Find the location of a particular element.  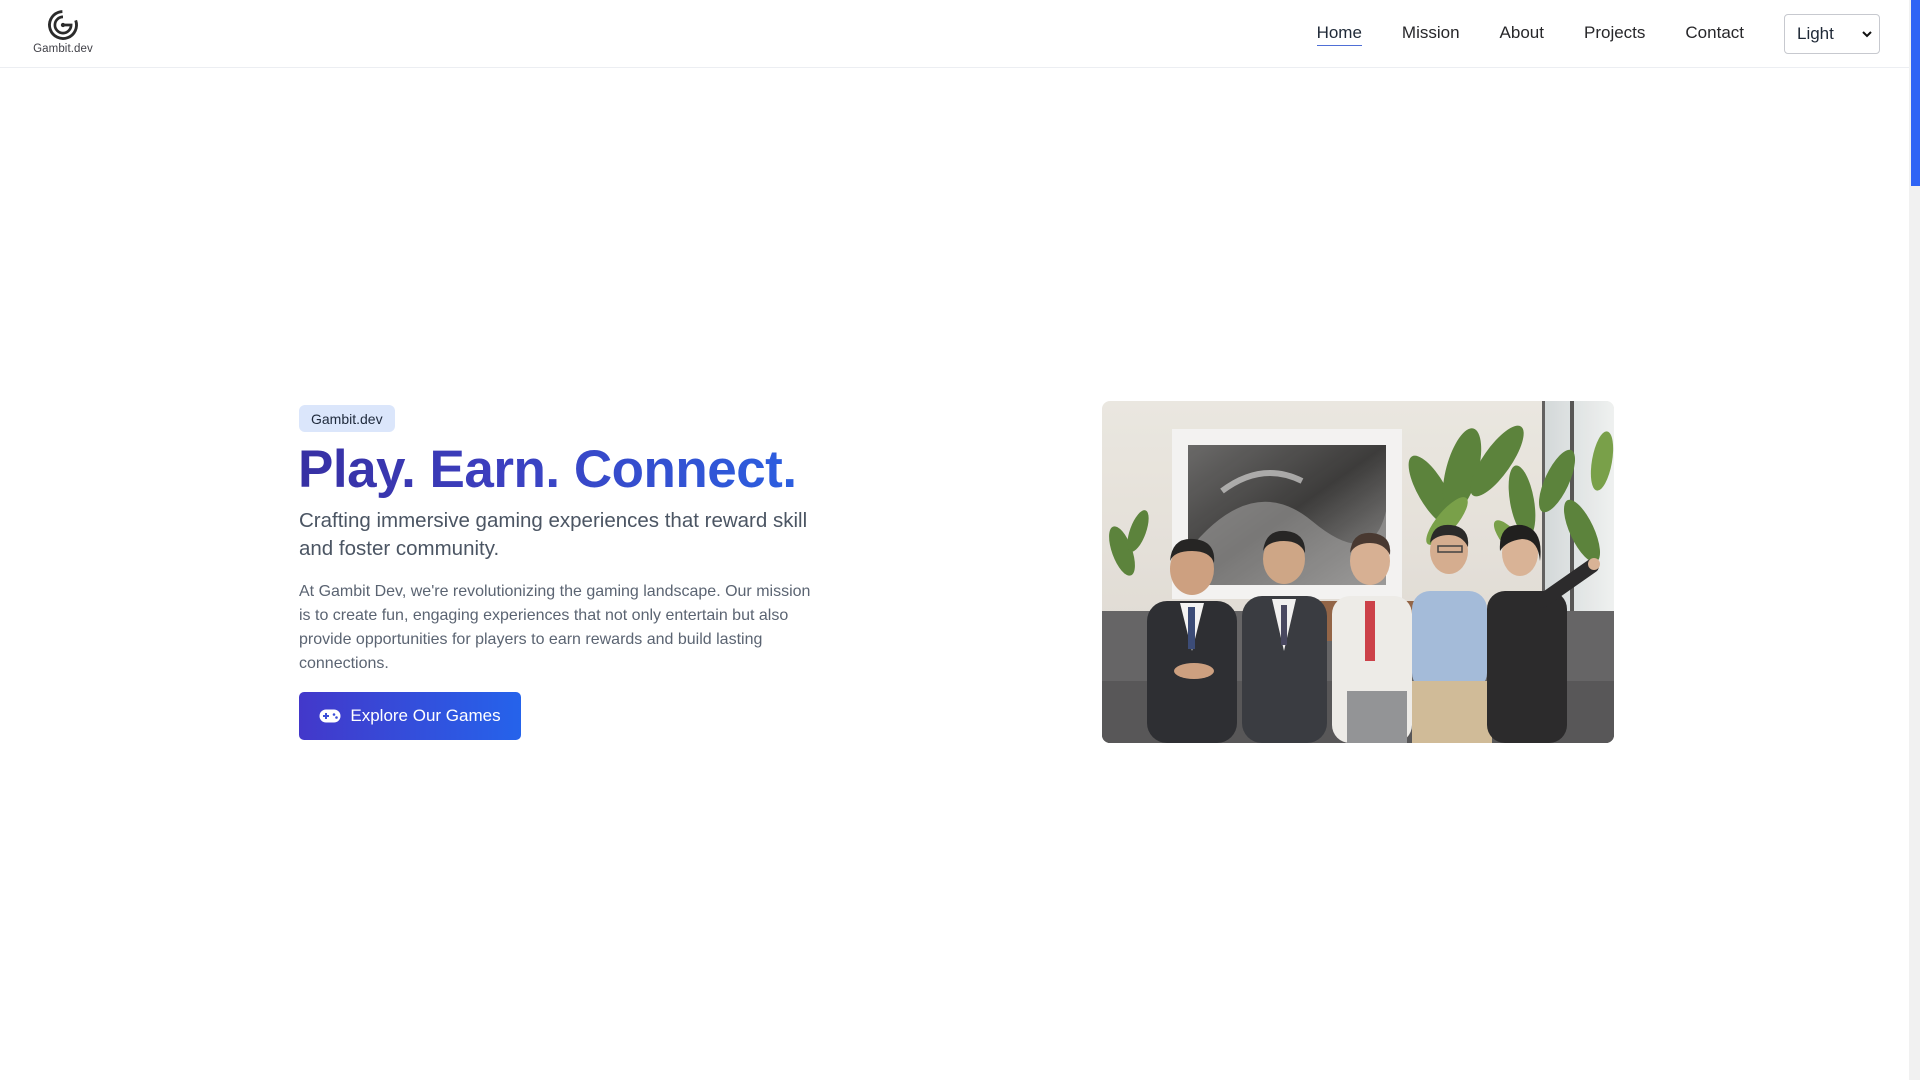

explore-games-button: Explore Our Games is located at coordinates (410, 716).